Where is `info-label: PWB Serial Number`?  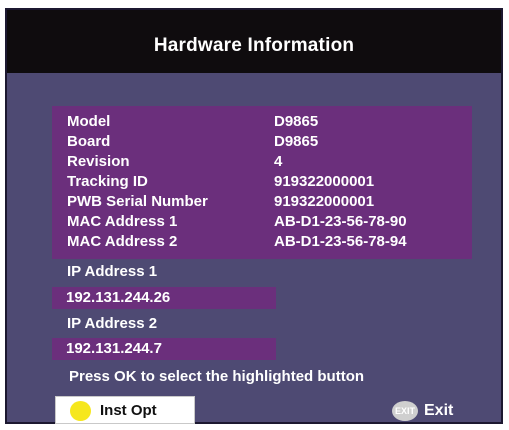 info-label: PWB Serial Number is located at coordinates (137, 201).